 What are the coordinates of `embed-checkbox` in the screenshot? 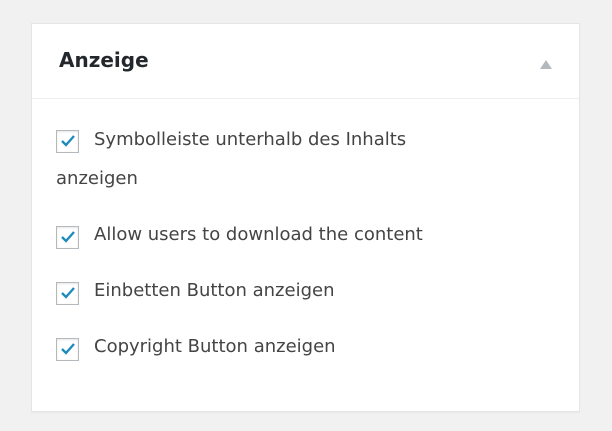 It's located at (67, 293).